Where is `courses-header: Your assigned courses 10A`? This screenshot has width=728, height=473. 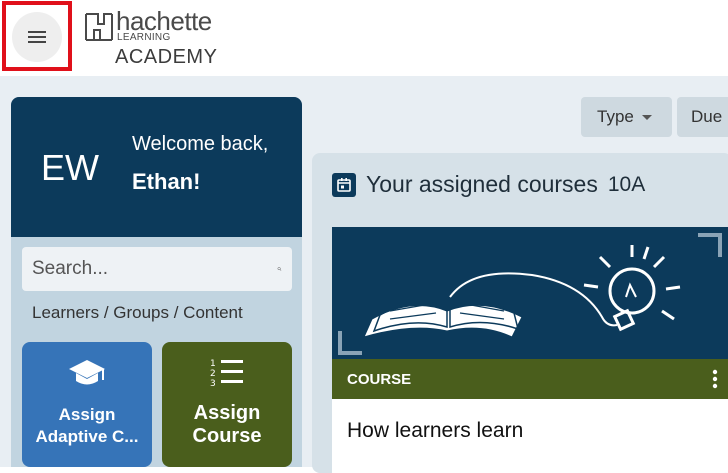
courses-header: Your assigned courses 10A is located at coordinates (488, 184).